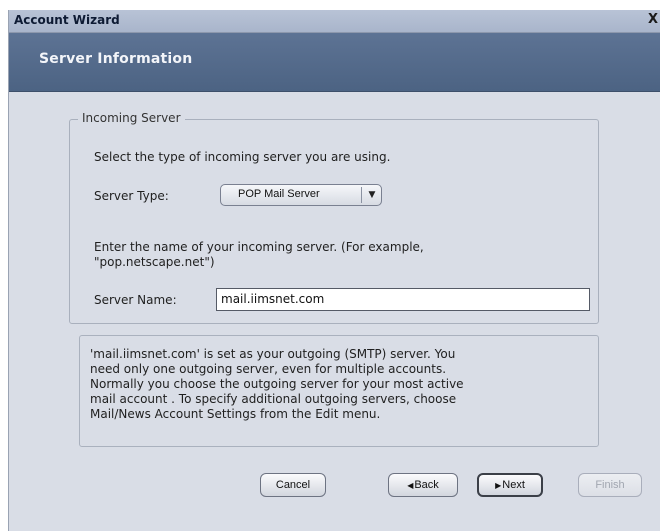 The width and height of the screenshot is (660, 531). What do you see at coordinates (273, 299) in the screenshot?
I see `server-name-value: mail.iimsnet.com` at bounding box center [273, 299].